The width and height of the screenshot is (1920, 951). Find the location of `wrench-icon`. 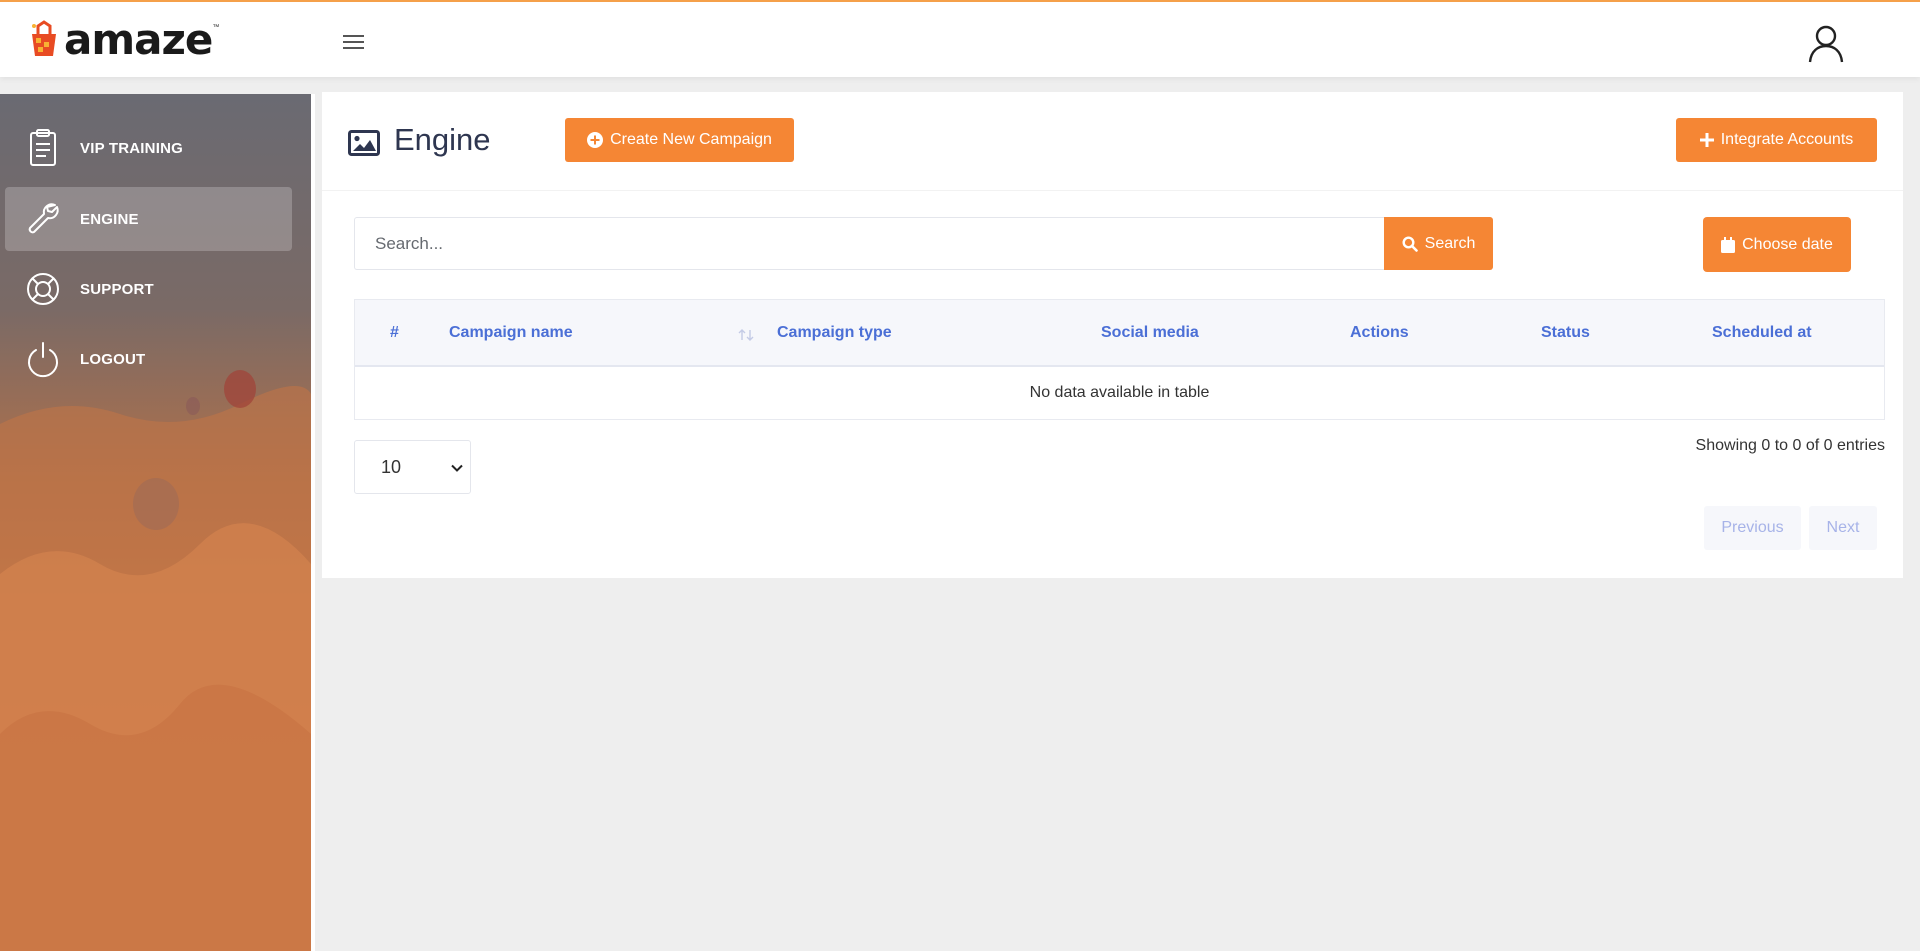

wrench-icon is located at coordinates (43, 218).